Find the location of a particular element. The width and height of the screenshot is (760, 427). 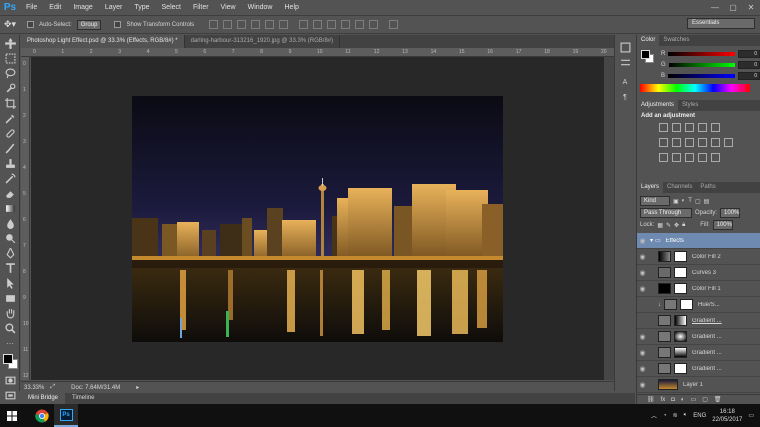

distribute-left-icon is located at coordinates (346, 24).